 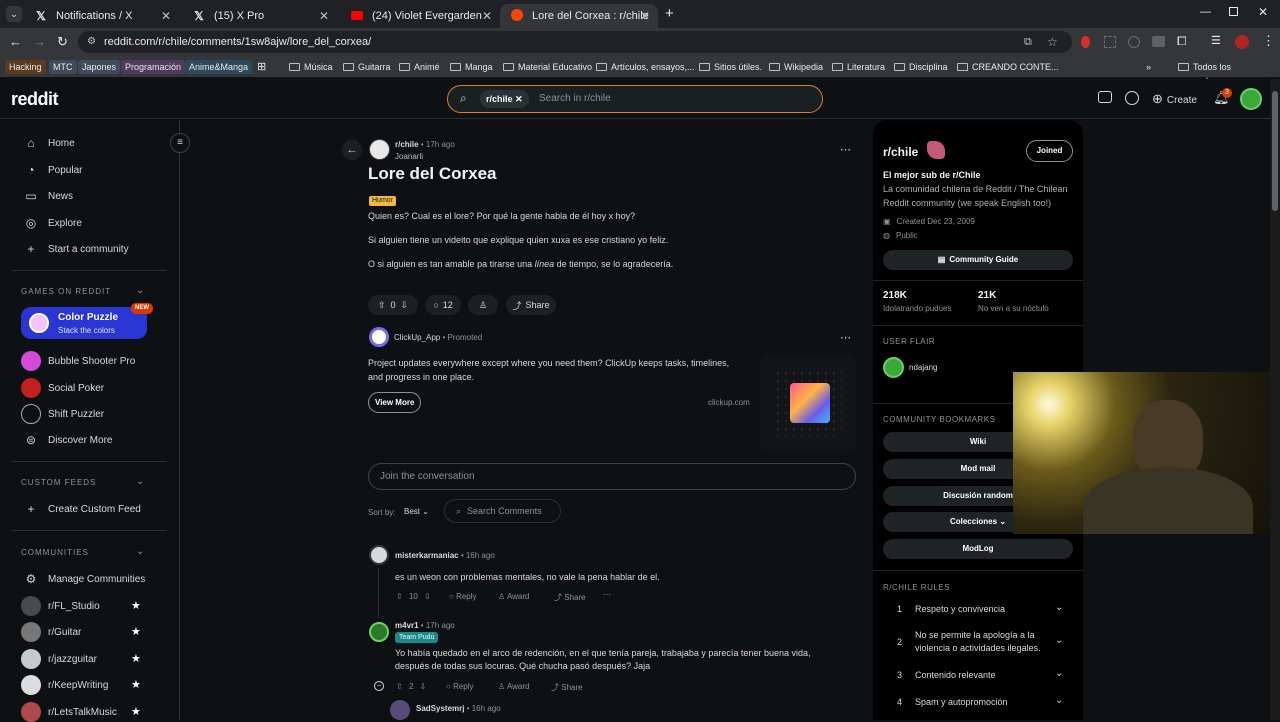 I want to click on joined-button: Joined, so click(x=1049, y=151).